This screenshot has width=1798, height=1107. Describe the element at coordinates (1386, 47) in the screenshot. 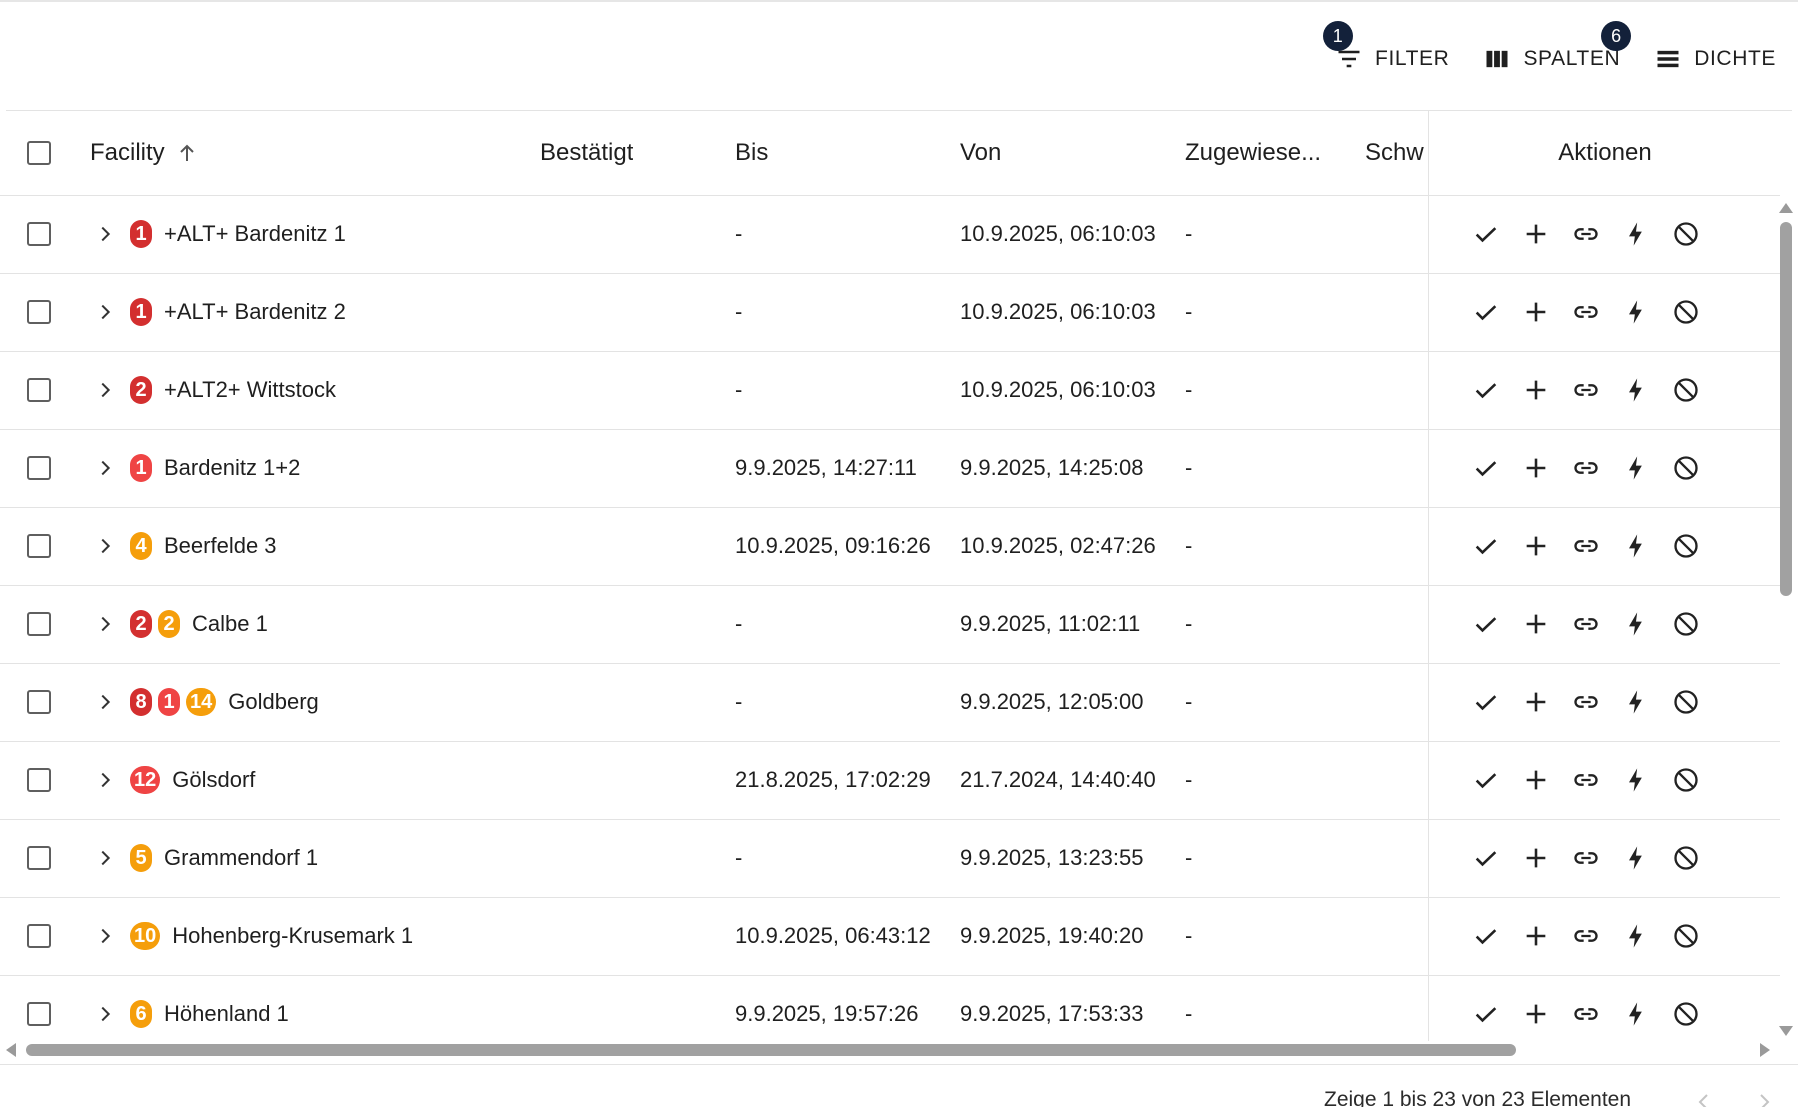

I see `filter-button: 1 Filter` at that location.